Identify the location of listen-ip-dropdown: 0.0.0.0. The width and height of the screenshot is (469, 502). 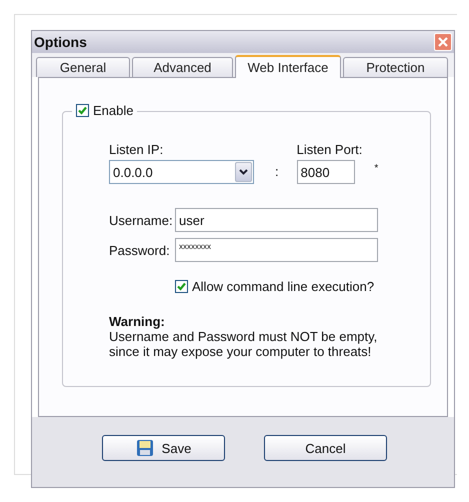
(181, 172).